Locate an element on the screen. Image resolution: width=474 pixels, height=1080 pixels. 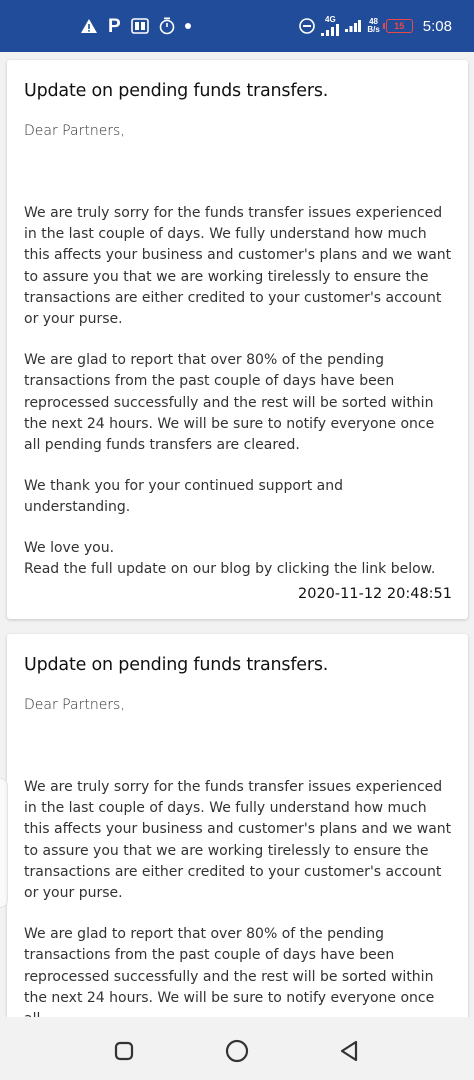
battery-icon: 15 is located at coordinates (397, 26).